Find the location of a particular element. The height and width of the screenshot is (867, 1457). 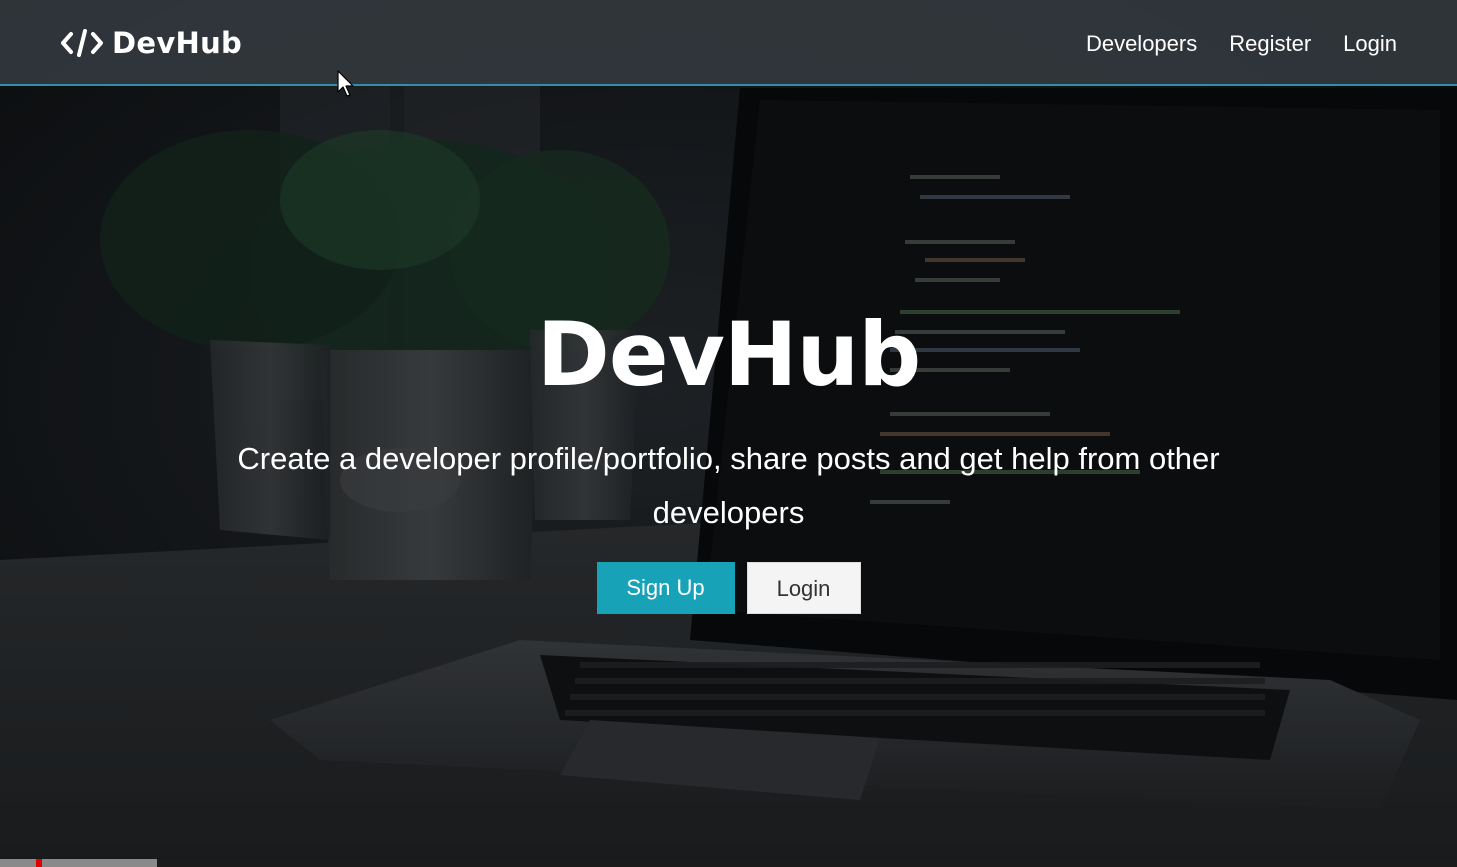

nav-link-developers: Developers is located at coordinates (1141, 44).